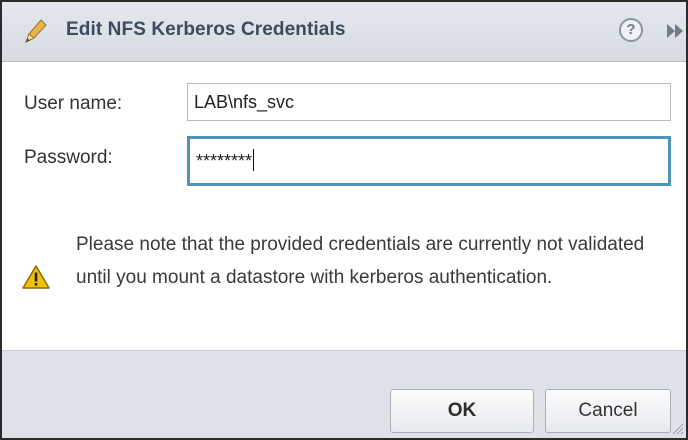  Describe the element at coordinates (631, 30) in the screenshot. I see `help-icon: ?` at that location.